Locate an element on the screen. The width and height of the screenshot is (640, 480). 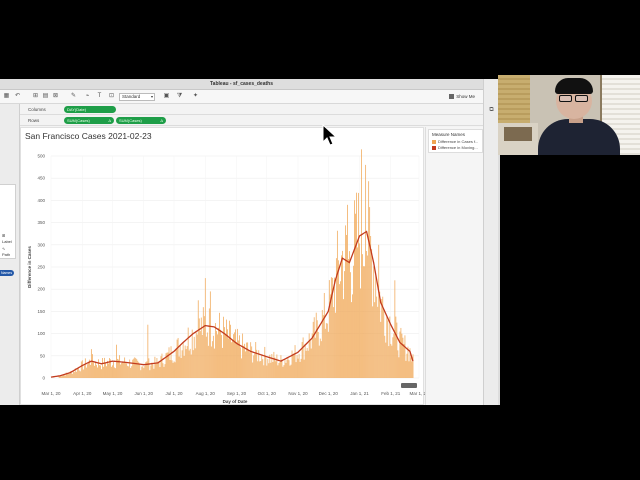
measure-names-pill: Names is located at coordinates (7, 273).